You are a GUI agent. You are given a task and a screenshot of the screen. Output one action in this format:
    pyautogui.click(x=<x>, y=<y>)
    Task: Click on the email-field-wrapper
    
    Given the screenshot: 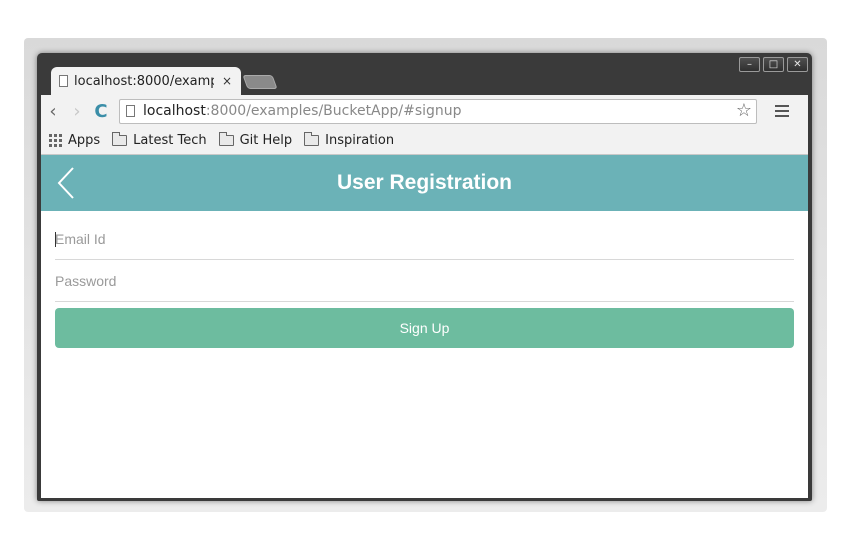 What is the action you would take?
    pyautogui.click(x=424, y=239)
    